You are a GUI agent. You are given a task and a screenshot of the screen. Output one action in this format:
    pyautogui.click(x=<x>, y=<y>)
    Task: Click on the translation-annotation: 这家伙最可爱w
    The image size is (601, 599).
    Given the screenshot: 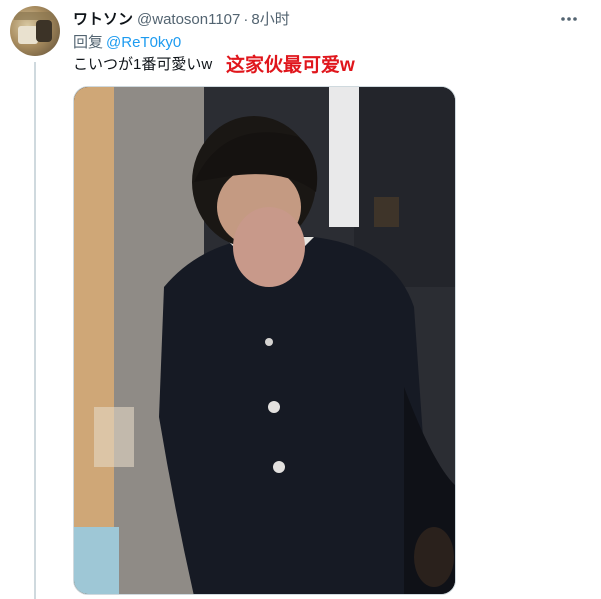 What is the action you would take?
    pyautogui.click(x=290, y=65)
    